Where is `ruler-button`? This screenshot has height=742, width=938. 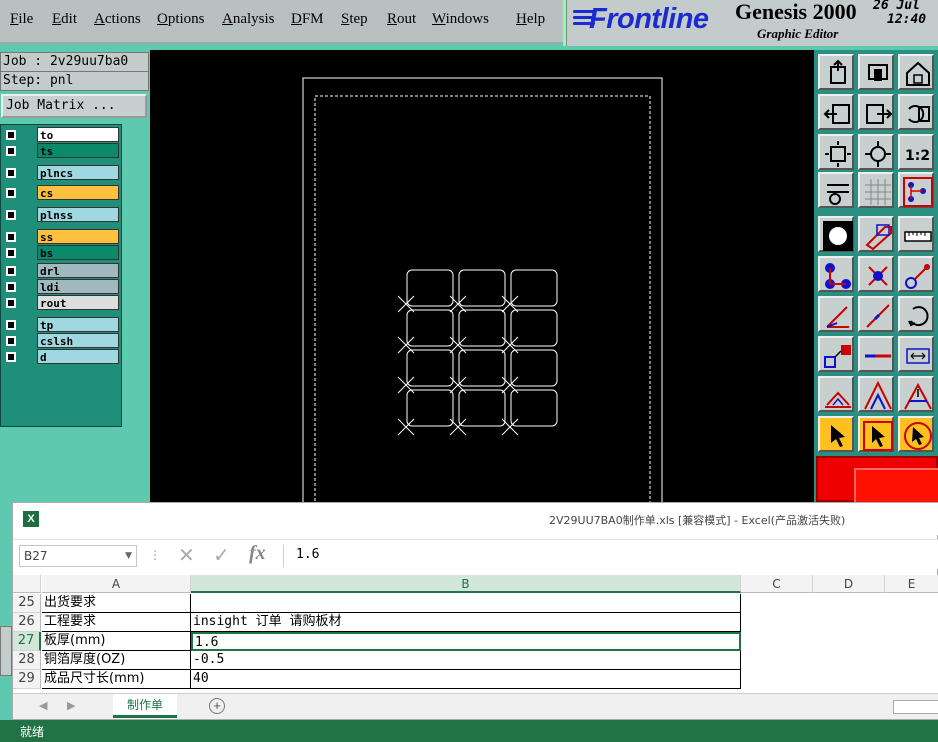 ruler-button is located at coordinates (916, 234).